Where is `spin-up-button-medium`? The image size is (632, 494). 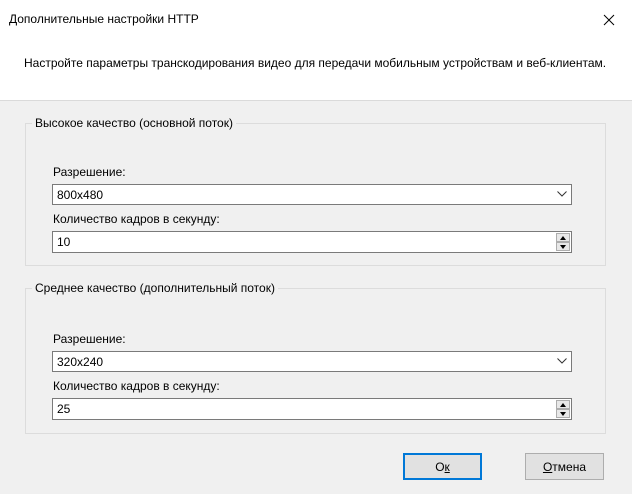 spin-up-button-medium is located at coordinates (563, 404).